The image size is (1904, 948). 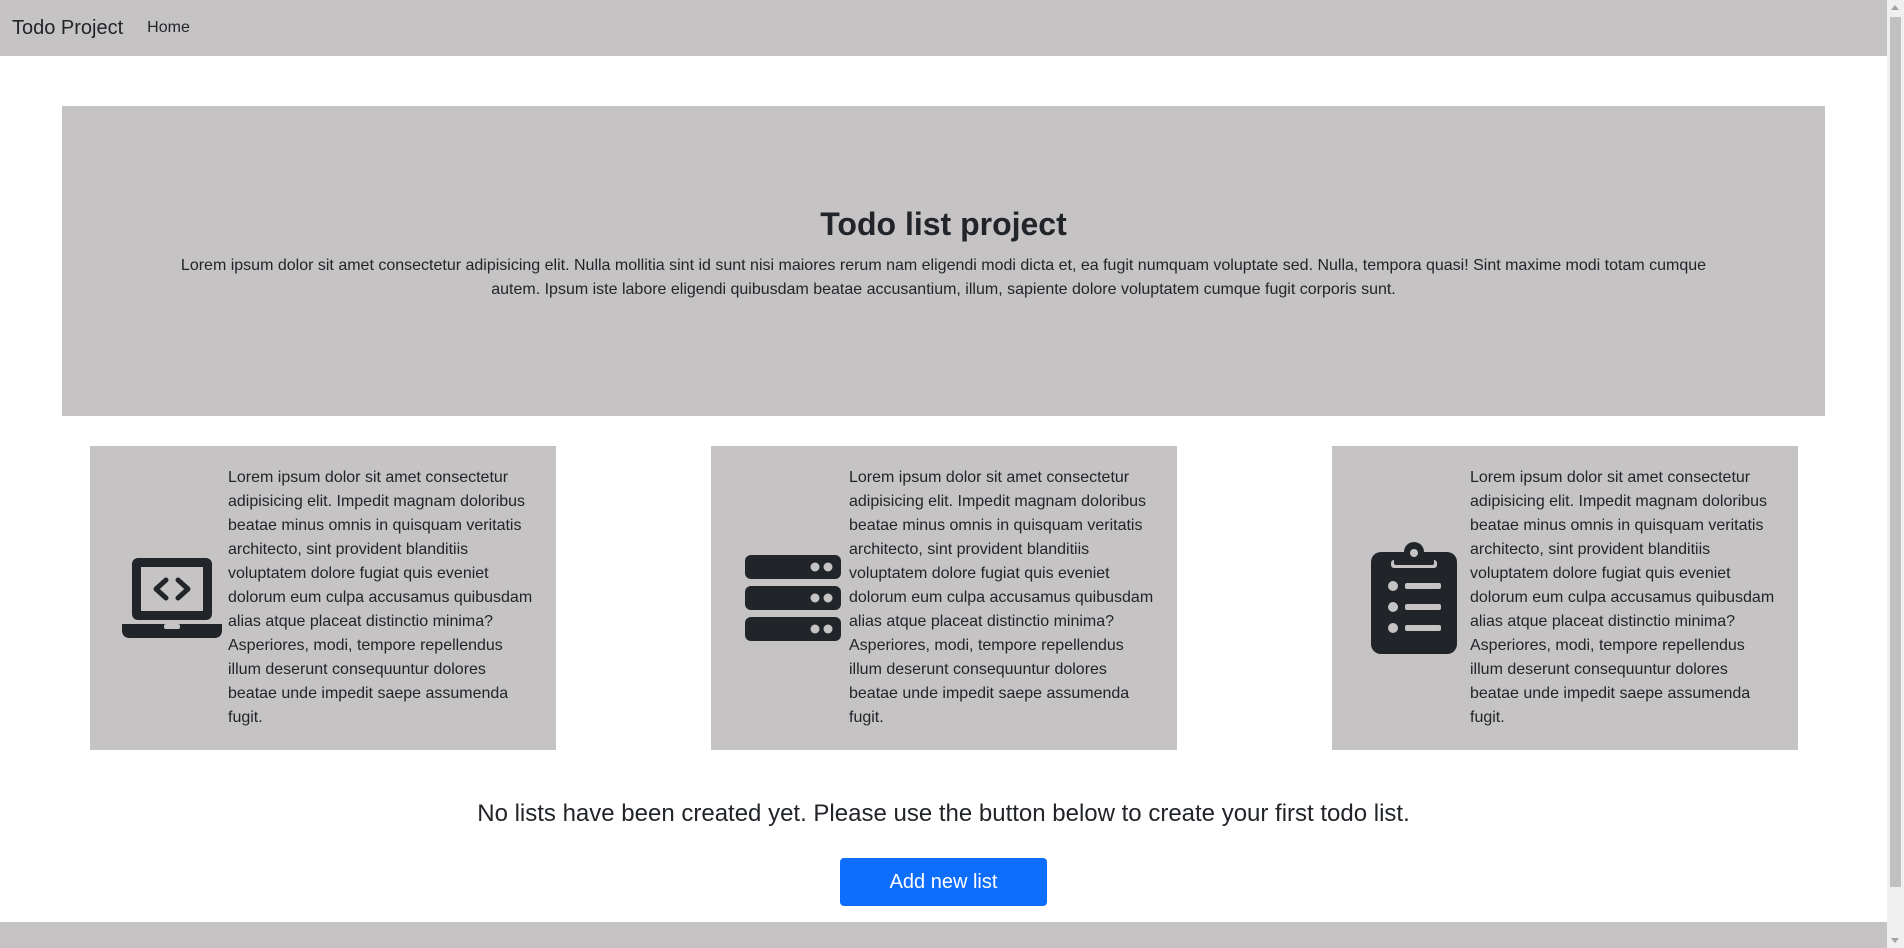 I want to click on scrollbar-thumb, so click(x=1895, y=452).